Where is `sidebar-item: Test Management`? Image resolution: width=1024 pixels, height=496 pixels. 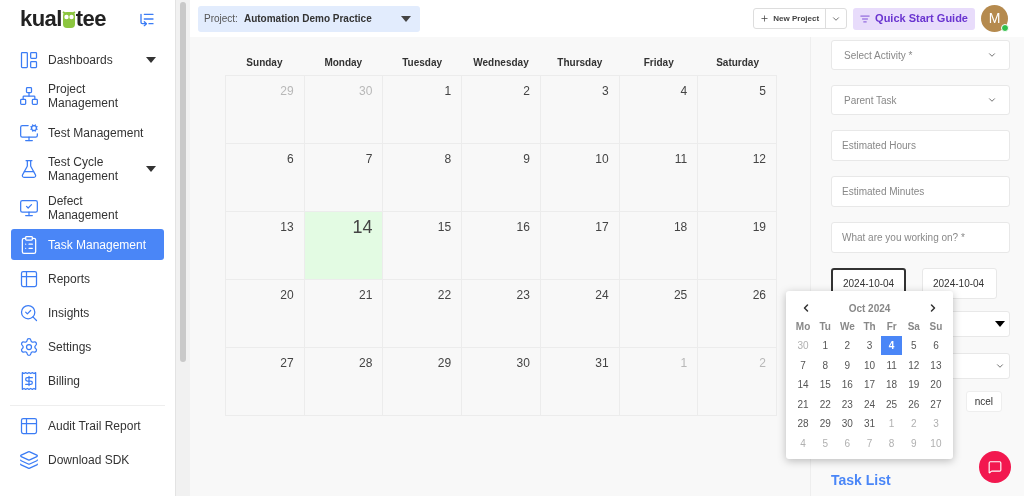 sidebar-item: Test Management is located at coordinates (87, 132).